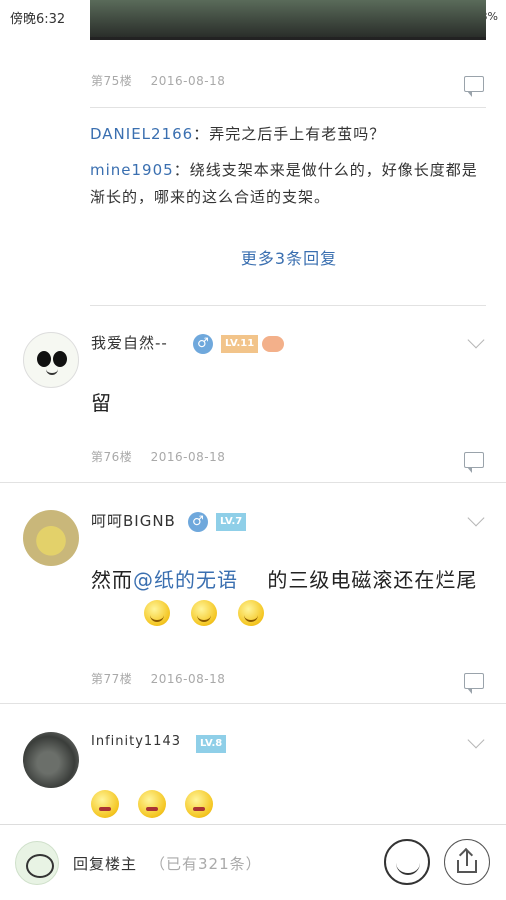 This screenshot has height=900, width=506. I want to click on my-avatar, so click(37, 863).